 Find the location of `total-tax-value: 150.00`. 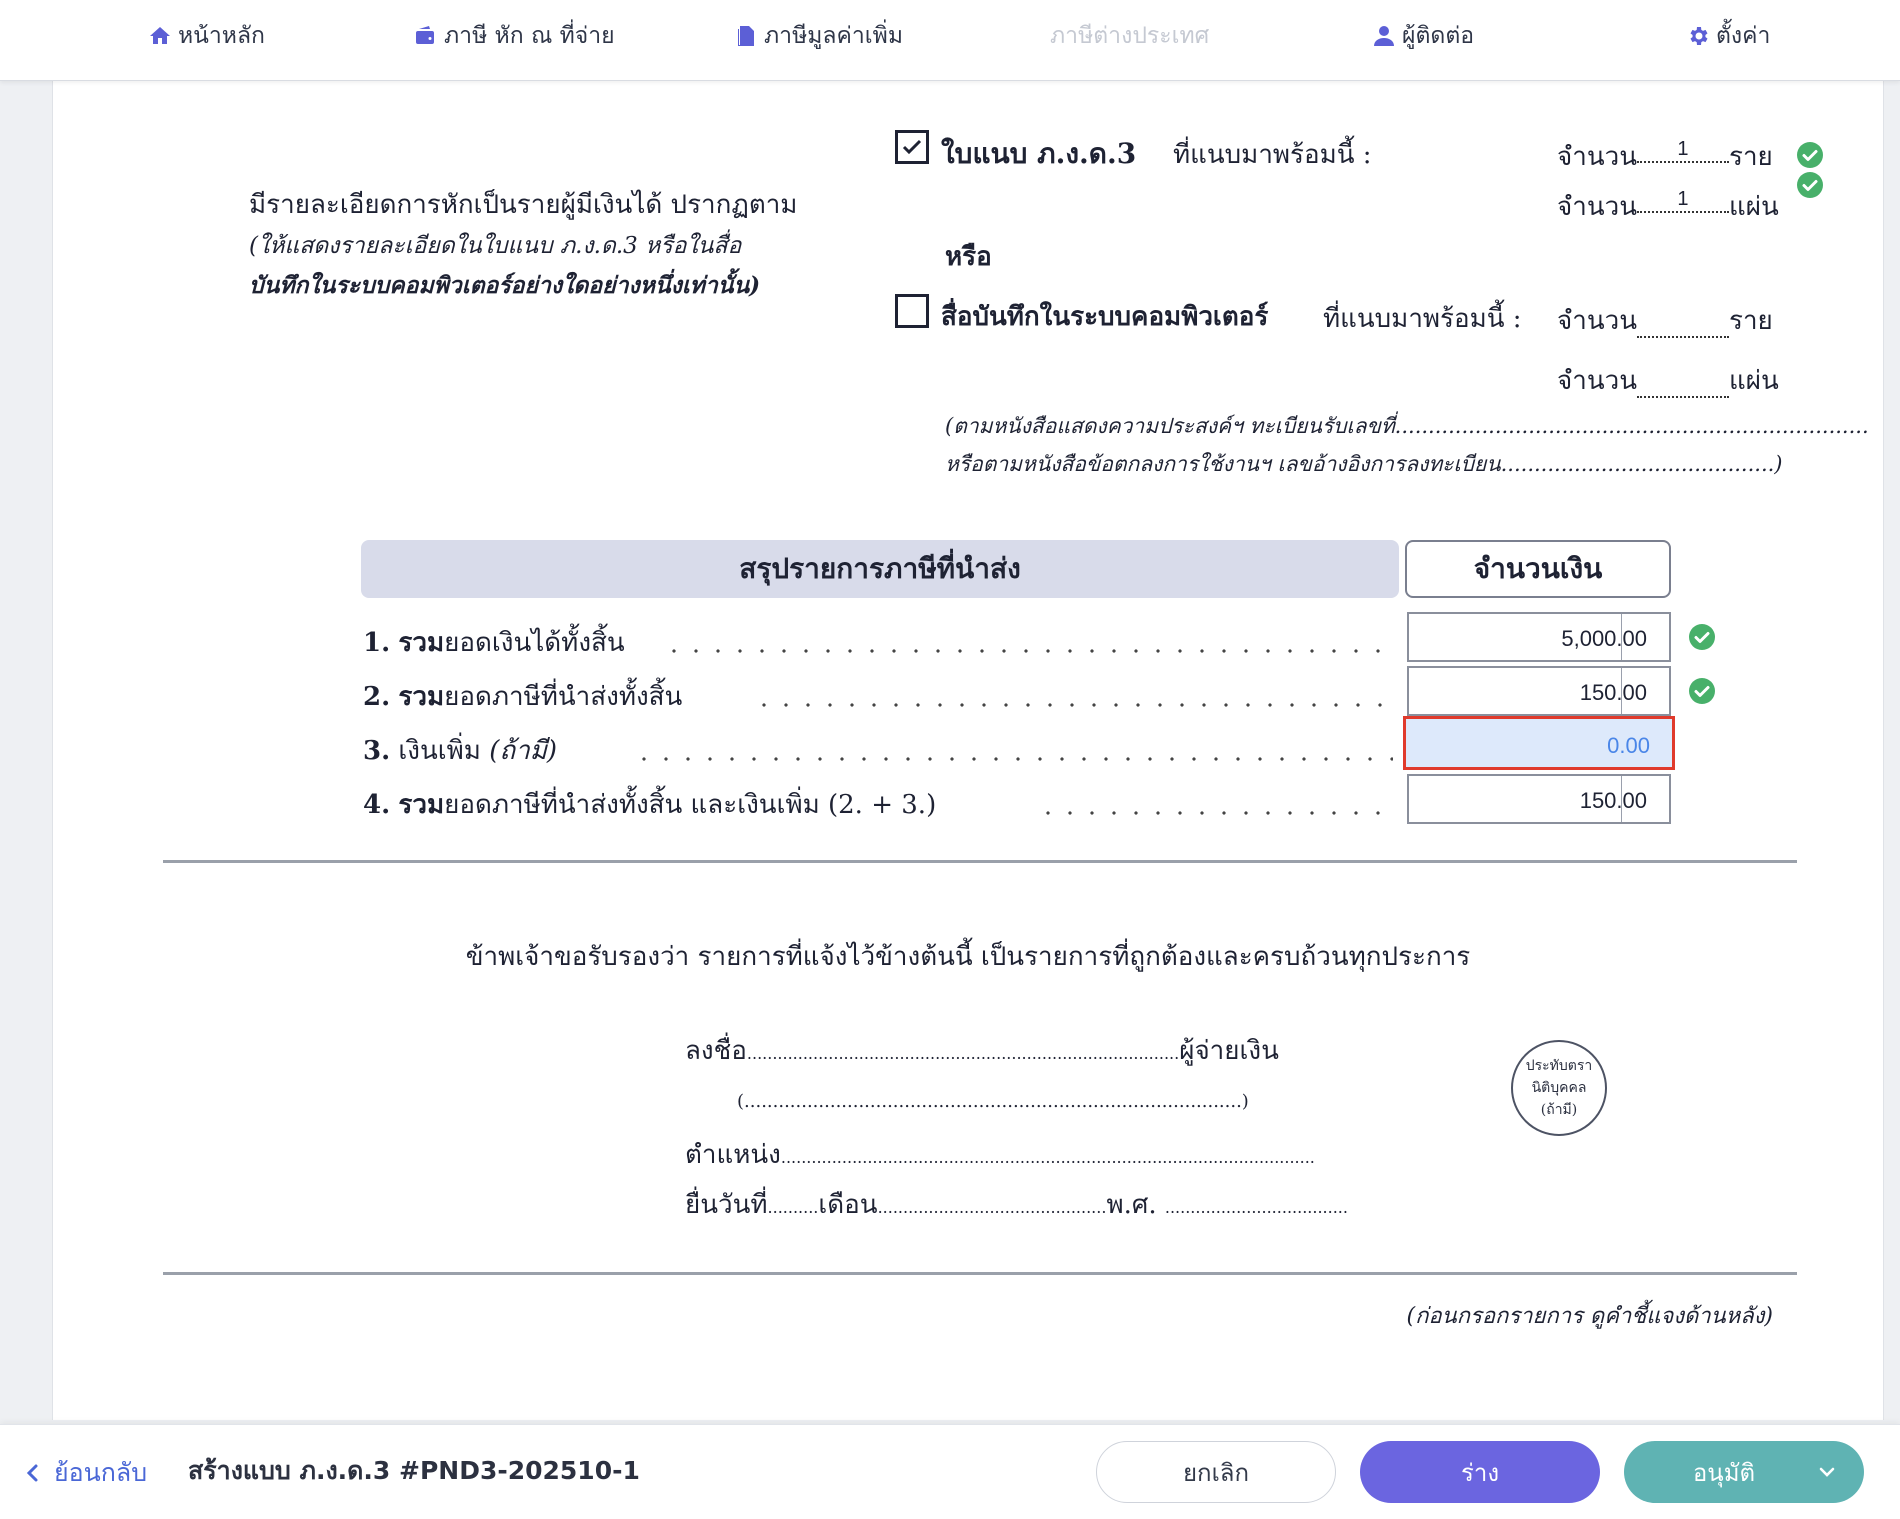

total-tax-value: 150.00 is located at coordinates (1613, 693).